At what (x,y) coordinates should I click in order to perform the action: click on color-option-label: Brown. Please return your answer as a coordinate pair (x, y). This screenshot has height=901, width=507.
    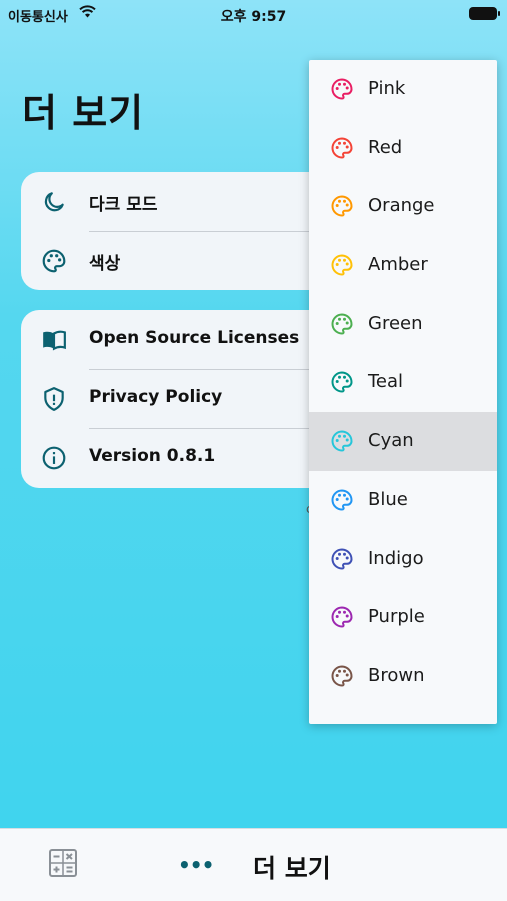
    Looking at the image, I should click on (396, 675).